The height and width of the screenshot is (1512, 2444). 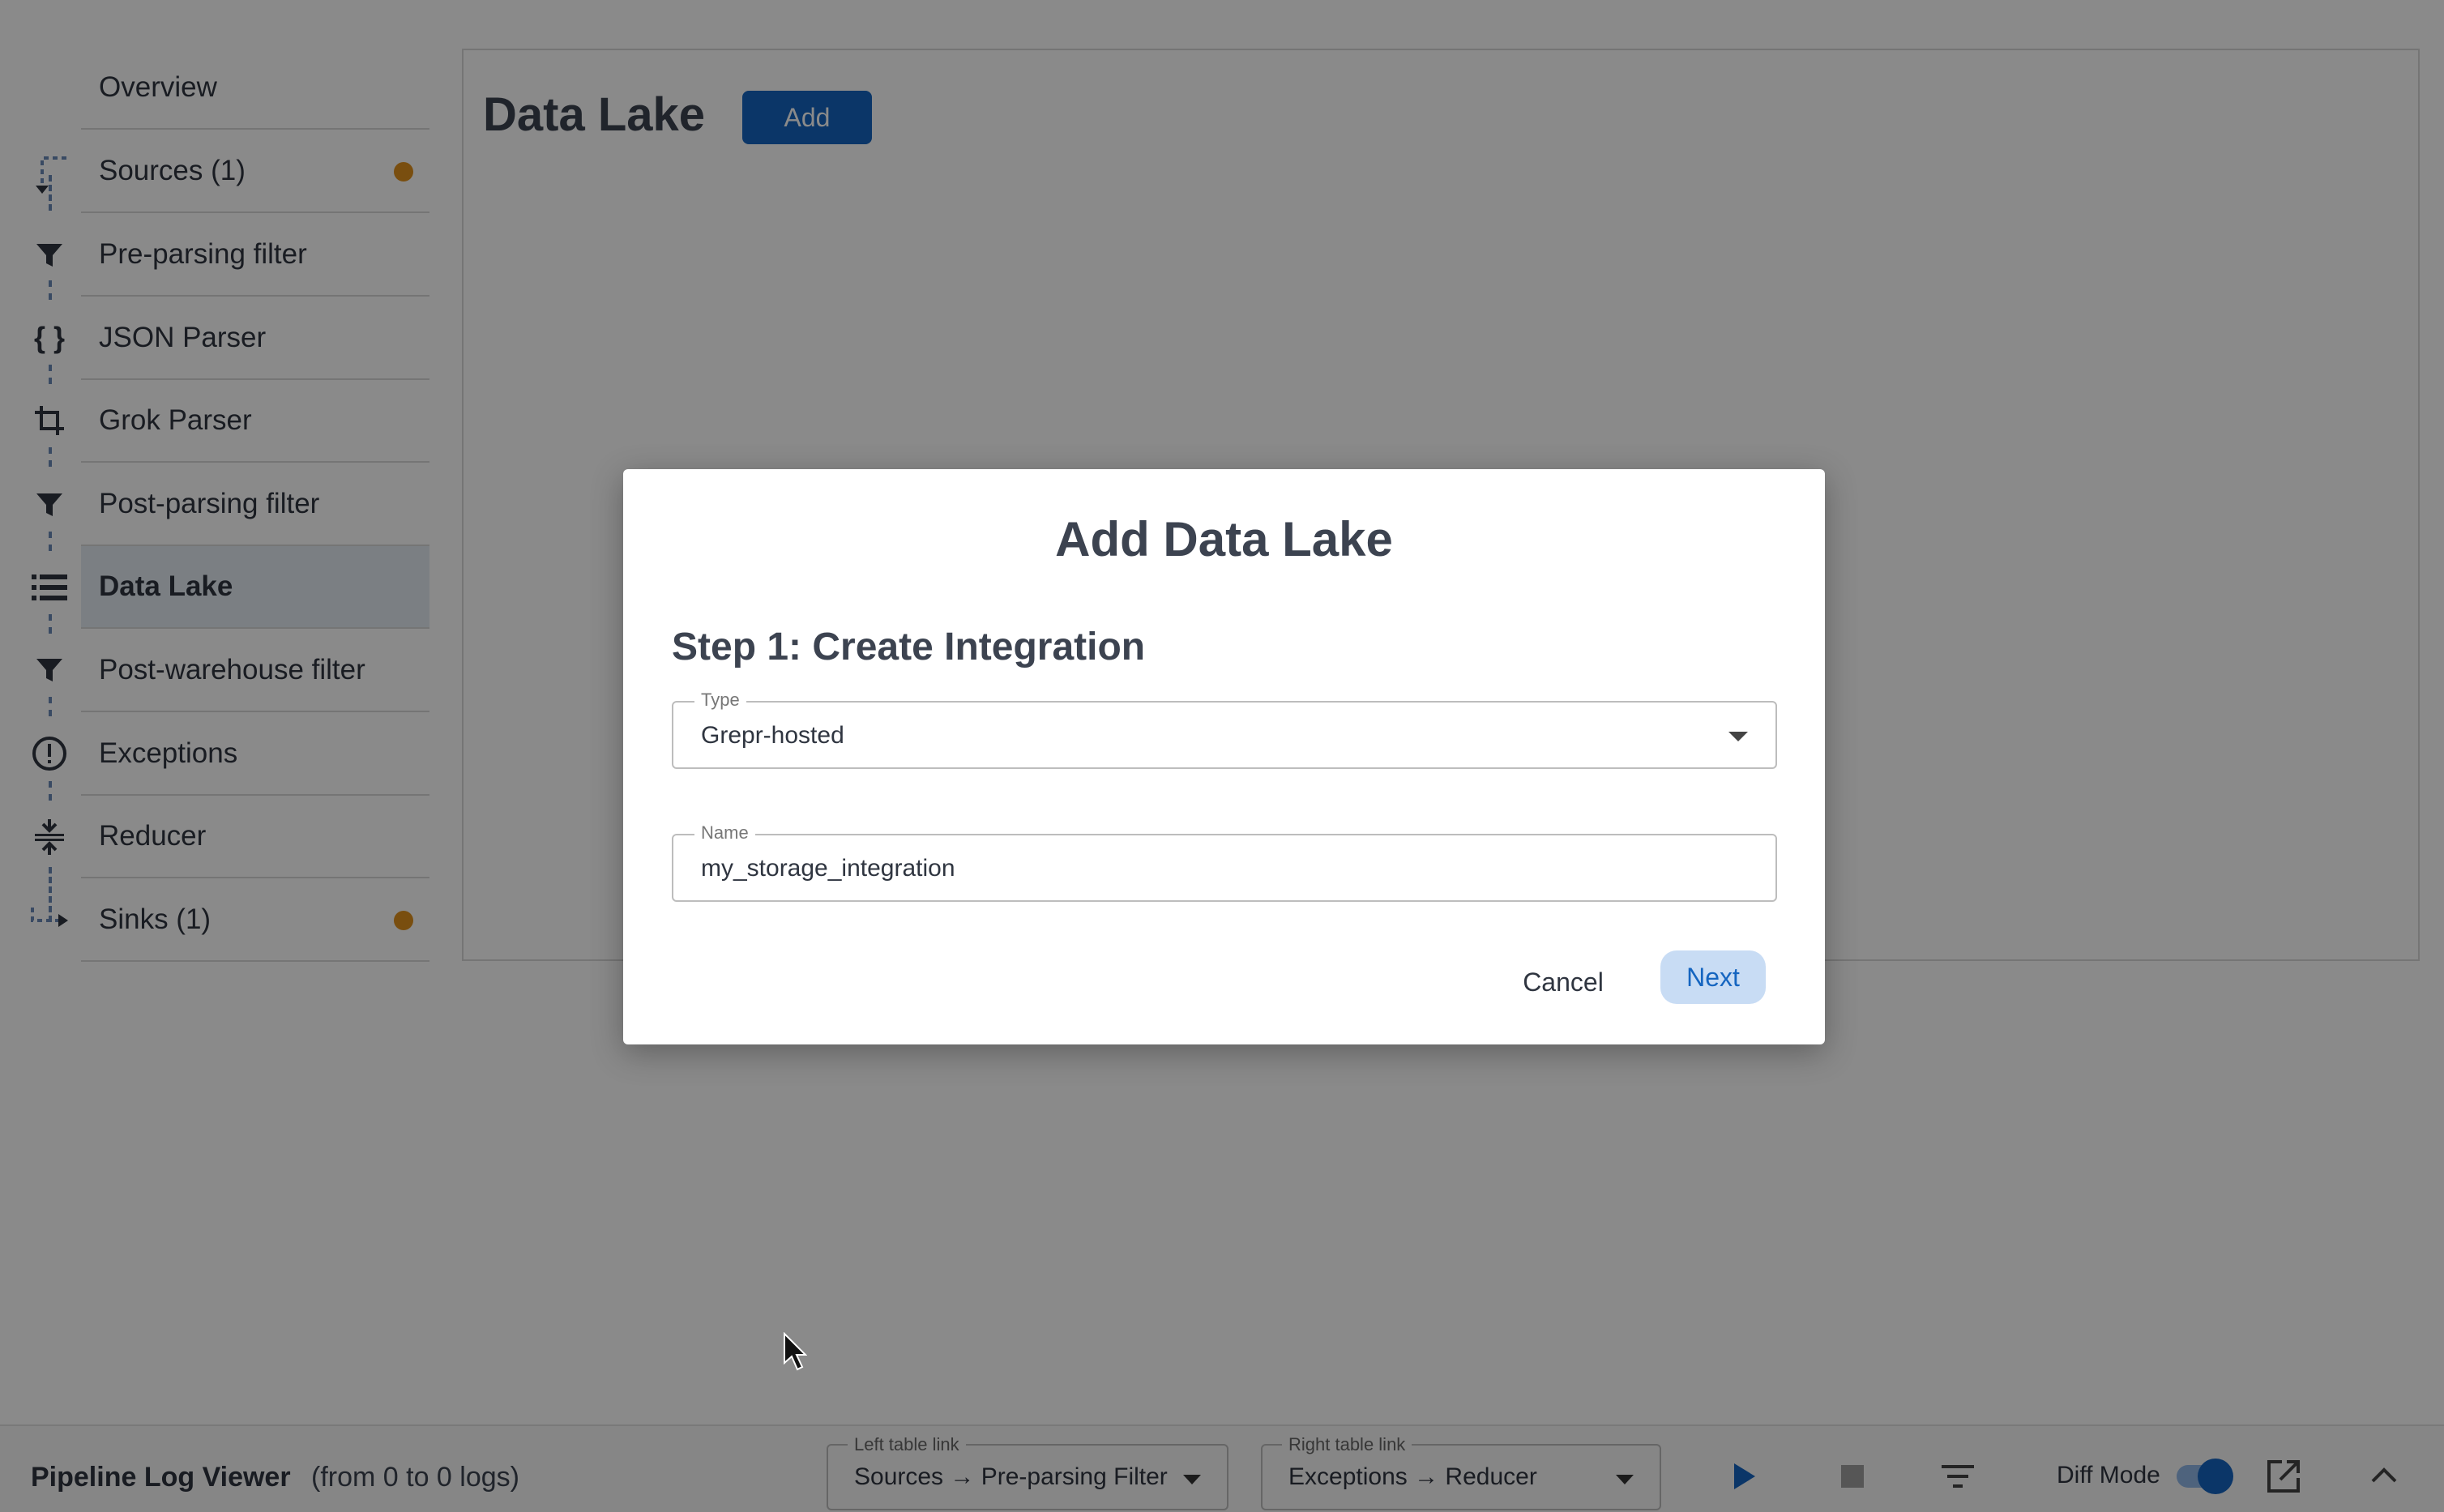 I want to click on name-legend: Name, so click(x=724, y=833).